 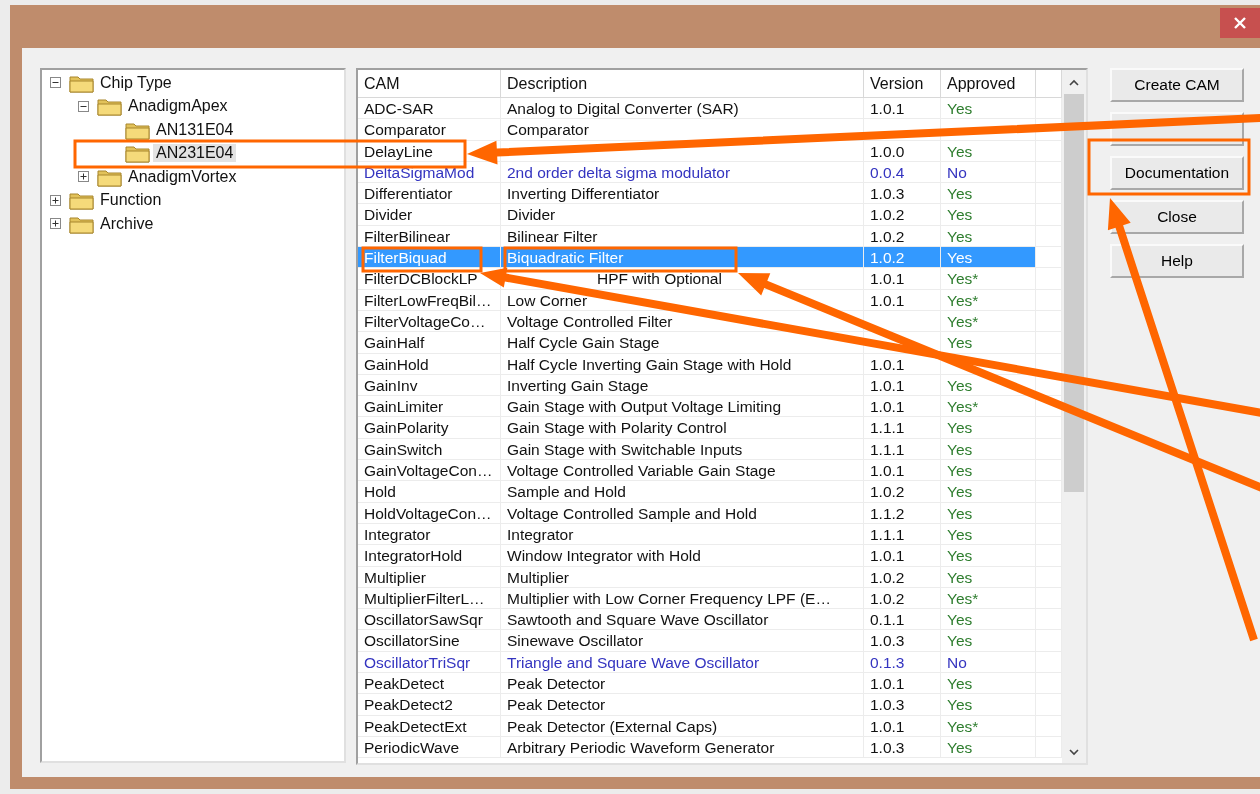 I want to click on table-row: Differentiator Inverting Differentiator 1.0.3 Yes, so click(x=710, y=194).